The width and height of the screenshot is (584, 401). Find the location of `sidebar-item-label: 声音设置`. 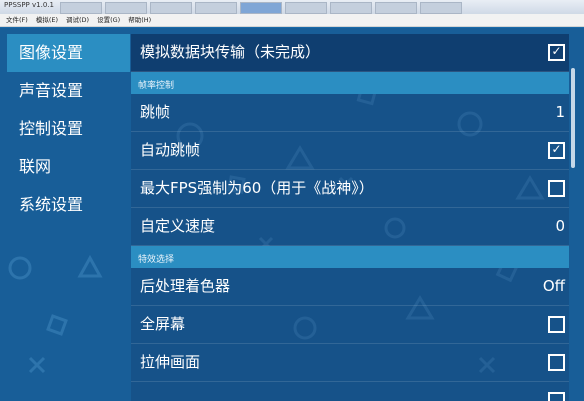

sidebar-item-label: 声音设置 is located at coordinates (51, 90).